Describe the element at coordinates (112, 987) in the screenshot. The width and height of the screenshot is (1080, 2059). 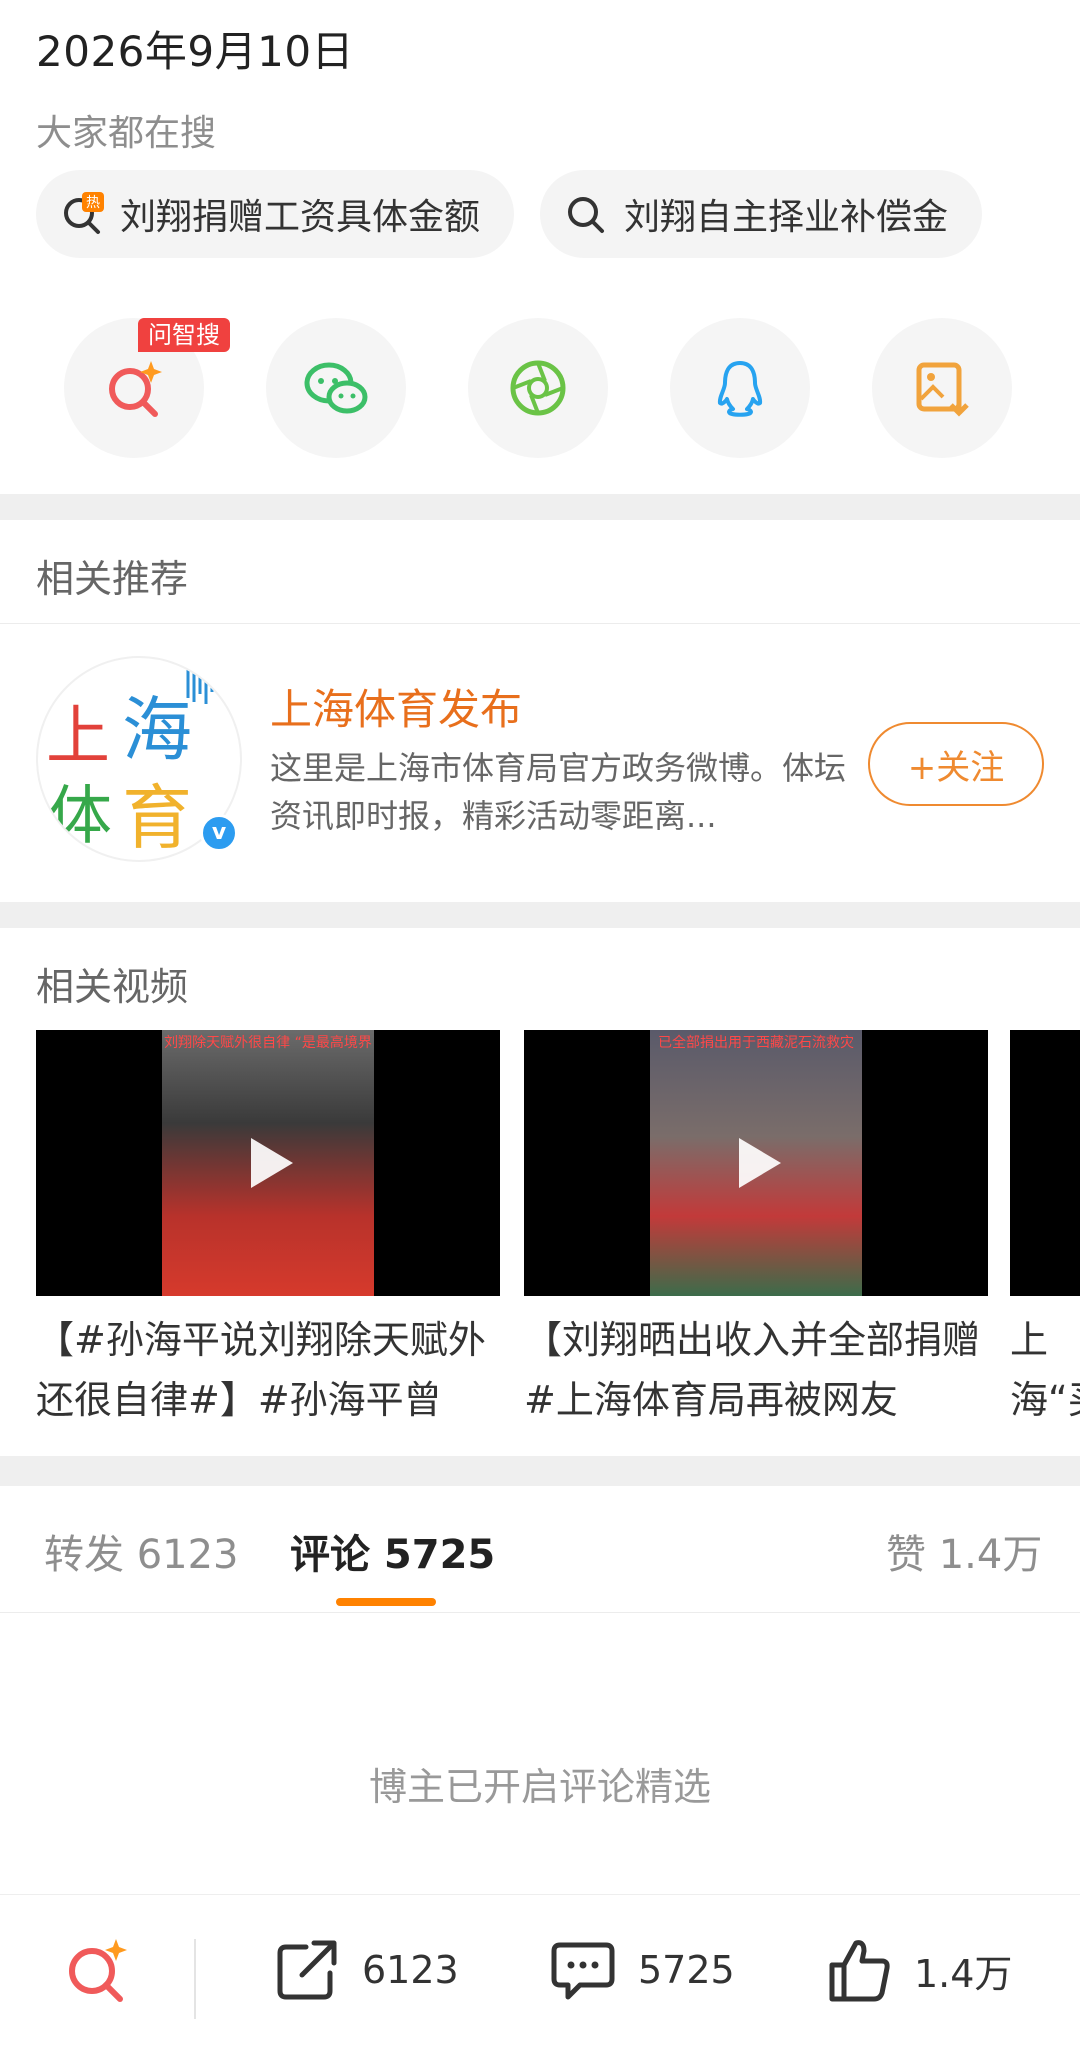
I see `videos-title: 相关视频` at that location.